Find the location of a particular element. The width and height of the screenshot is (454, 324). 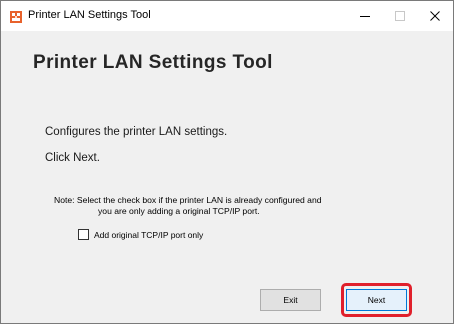

tcpip-only-option: Add original TCP/IP port only is located at coordinates (140, 234).